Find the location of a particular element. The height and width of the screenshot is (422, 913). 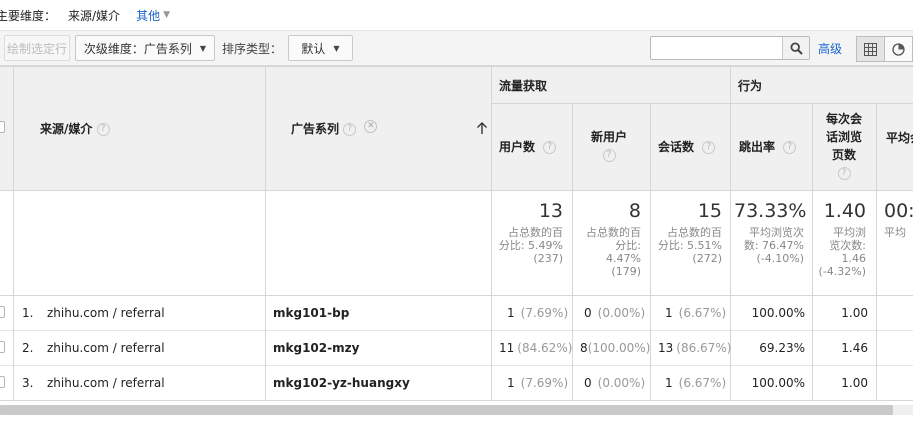

total-sessions: 15 占总数的百 分比: 5.51% (272) is located at coordinates (688, 232).